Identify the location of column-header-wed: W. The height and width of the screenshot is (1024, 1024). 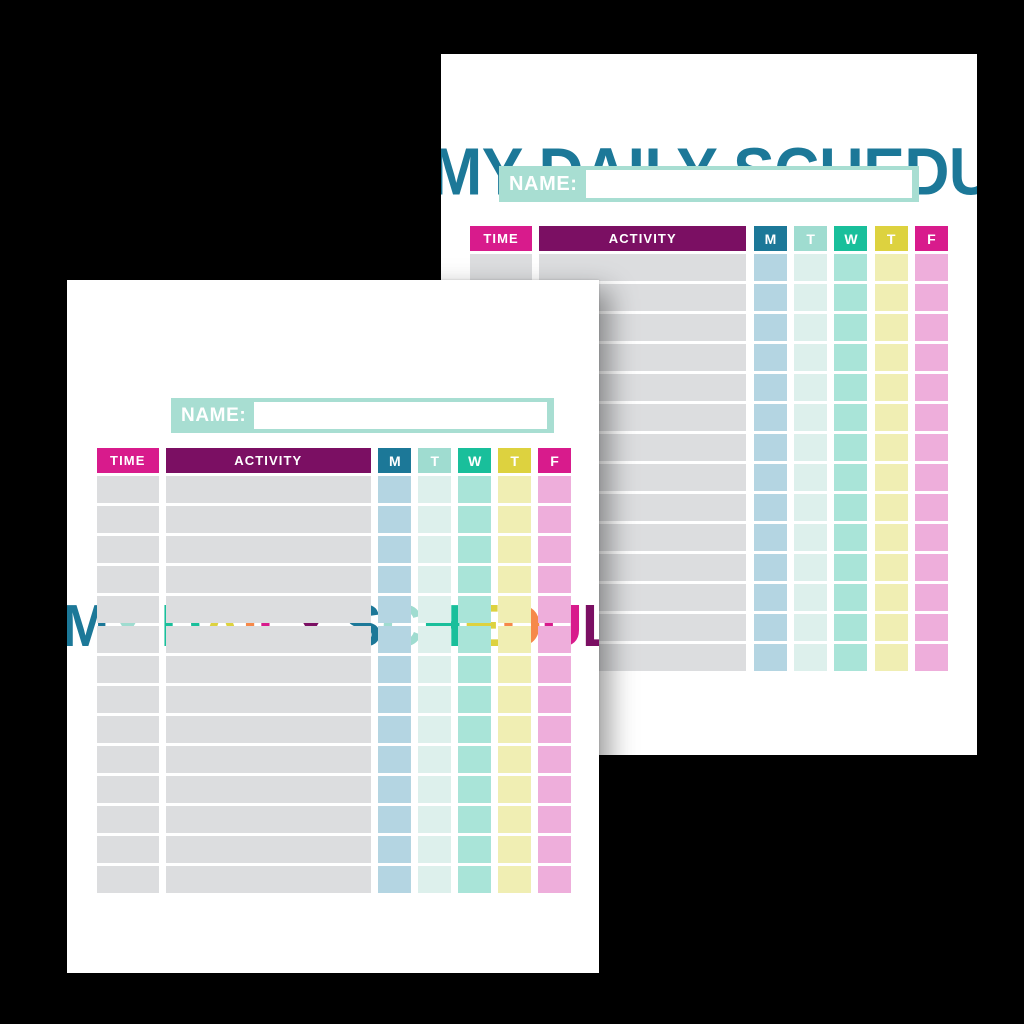
(475, 460).